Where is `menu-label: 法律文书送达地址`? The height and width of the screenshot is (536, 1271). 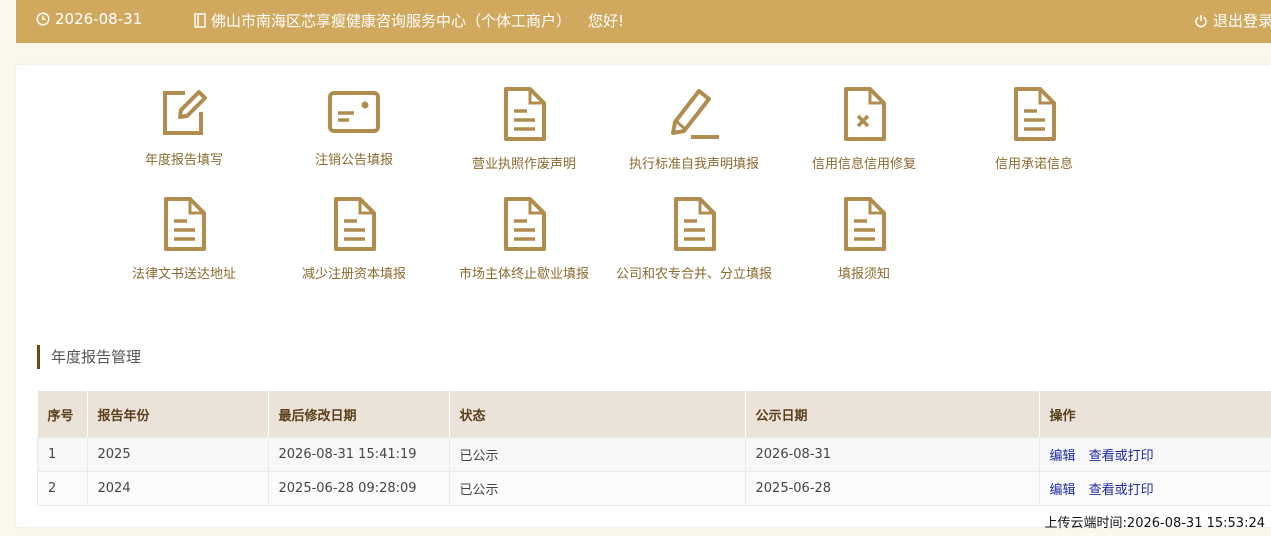
menu-label: 法律文书送达地址 is located at coordinates (183, 274).